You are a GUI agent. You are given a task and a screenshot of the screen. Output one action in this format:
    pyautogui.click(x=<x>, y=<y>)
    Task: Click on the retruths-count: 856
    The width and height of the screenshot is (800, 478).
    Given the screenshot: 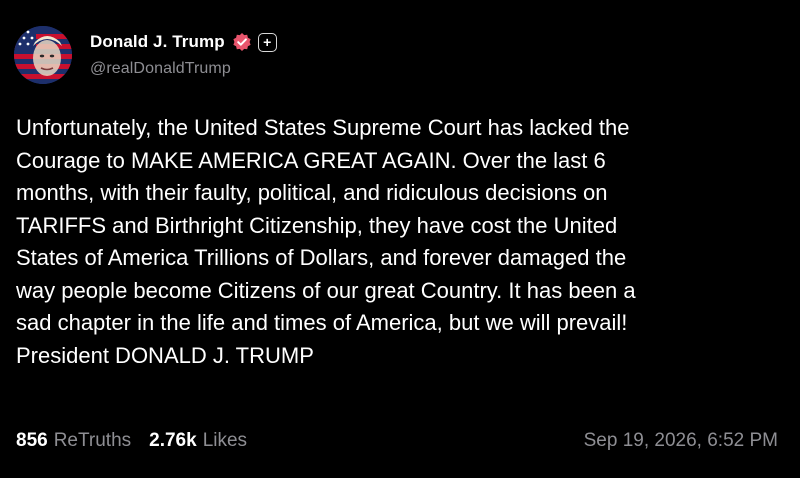 What is the action you would take?
    pyautogui.click(x=32, y=440)
    